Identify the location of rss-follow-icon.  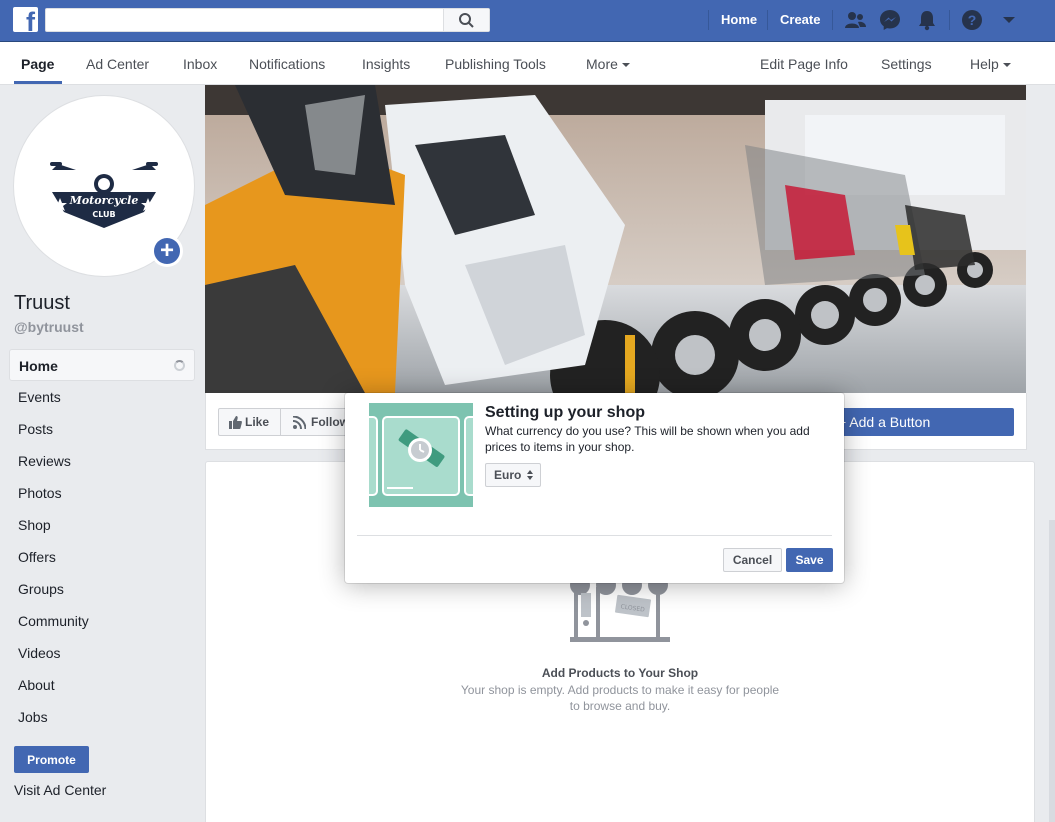
(299, 422).